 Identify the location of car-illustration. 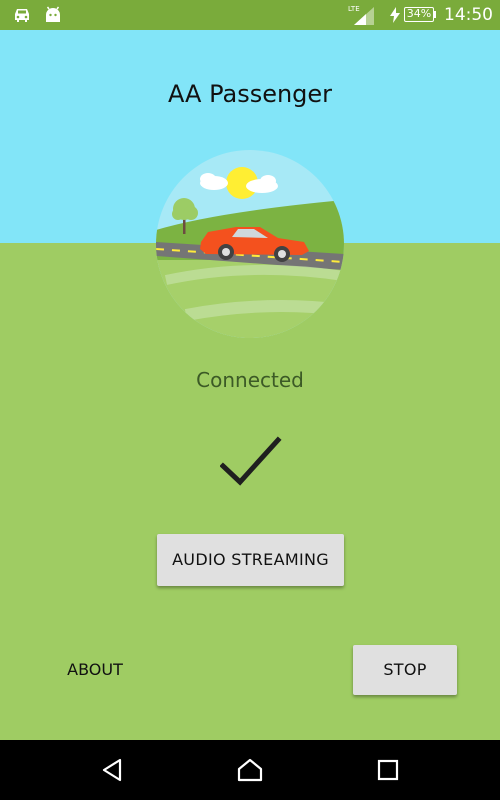
(250, 244).